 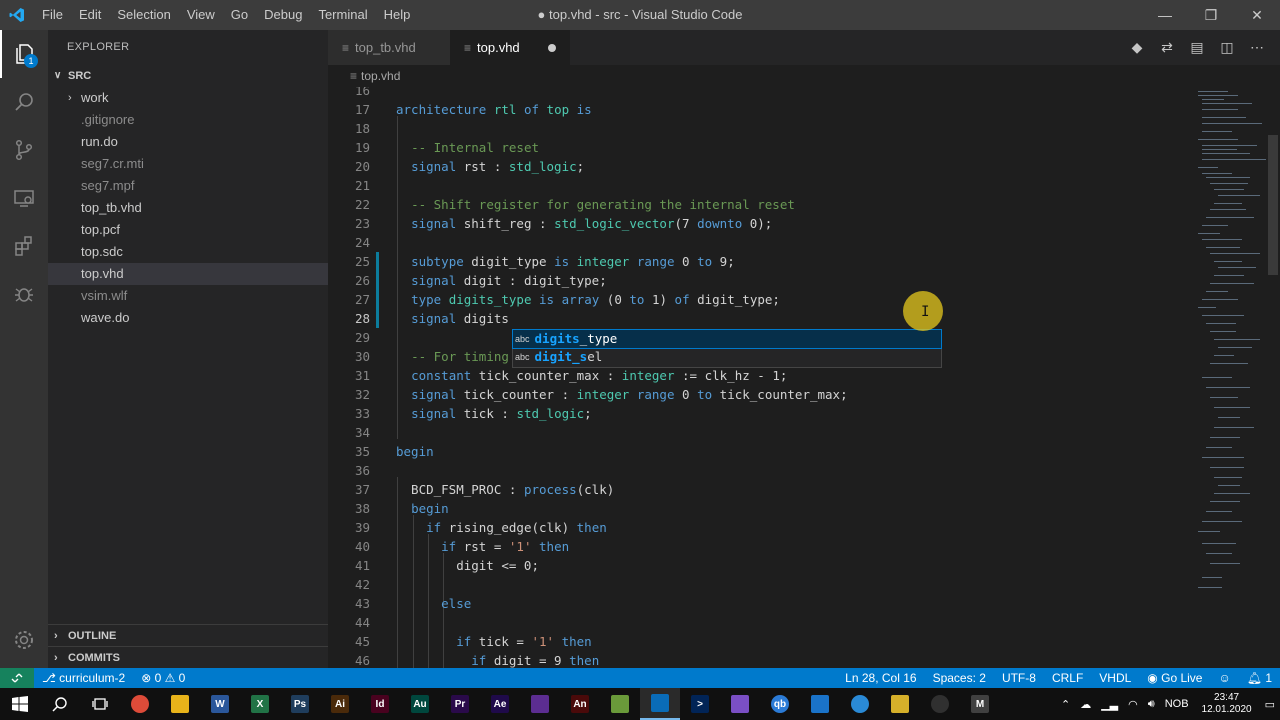 What do you see at coordinates (759, 603) in the screenshot?
I see `code-line: 43 else` at bounding box center [759, 603].